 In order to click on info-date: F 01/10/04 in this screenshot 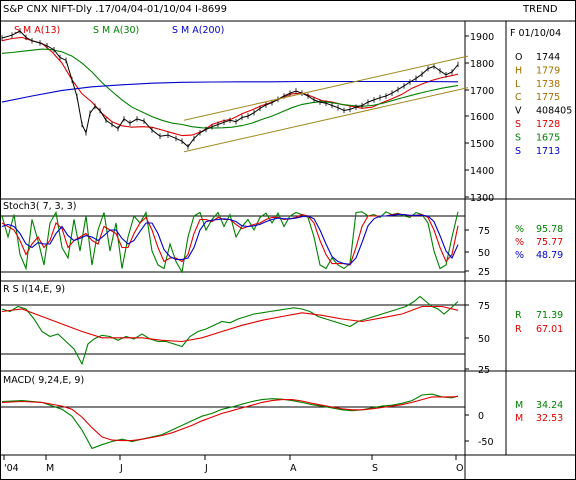, I will do `click(535, 33)`.